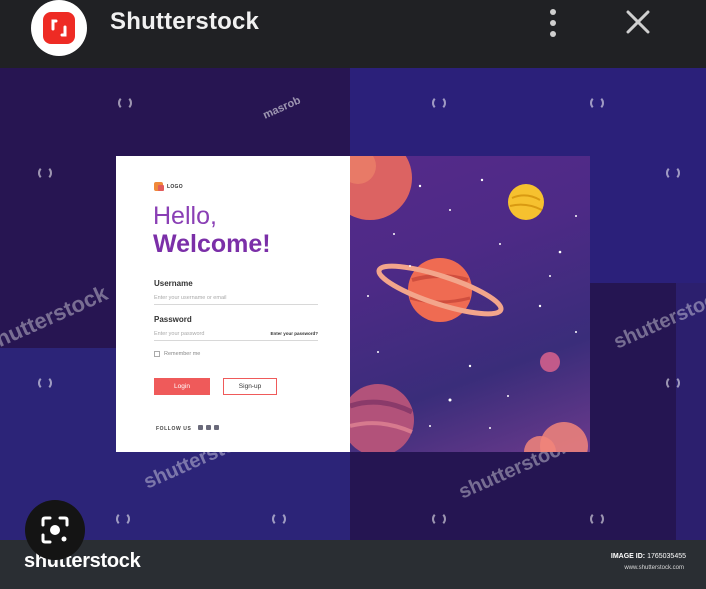  I want to click on remember-me: Remember me, so click(177, 354).